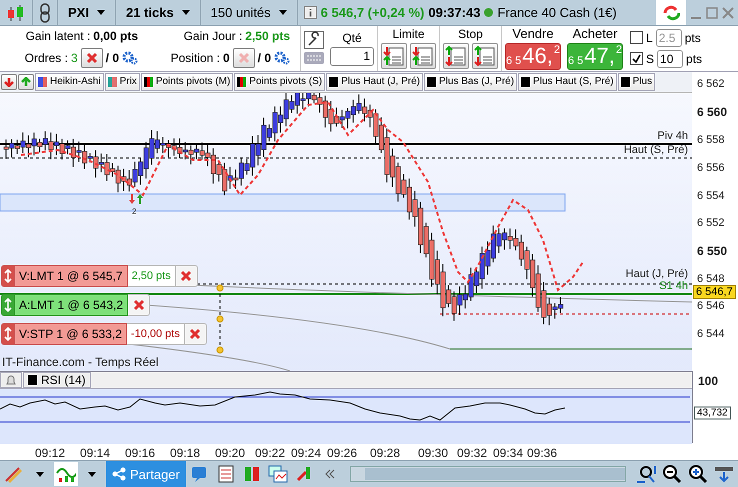 The height and width of the screenshot is (487, 738). I want to click on sell-label: Vendre, so click(533, 34).